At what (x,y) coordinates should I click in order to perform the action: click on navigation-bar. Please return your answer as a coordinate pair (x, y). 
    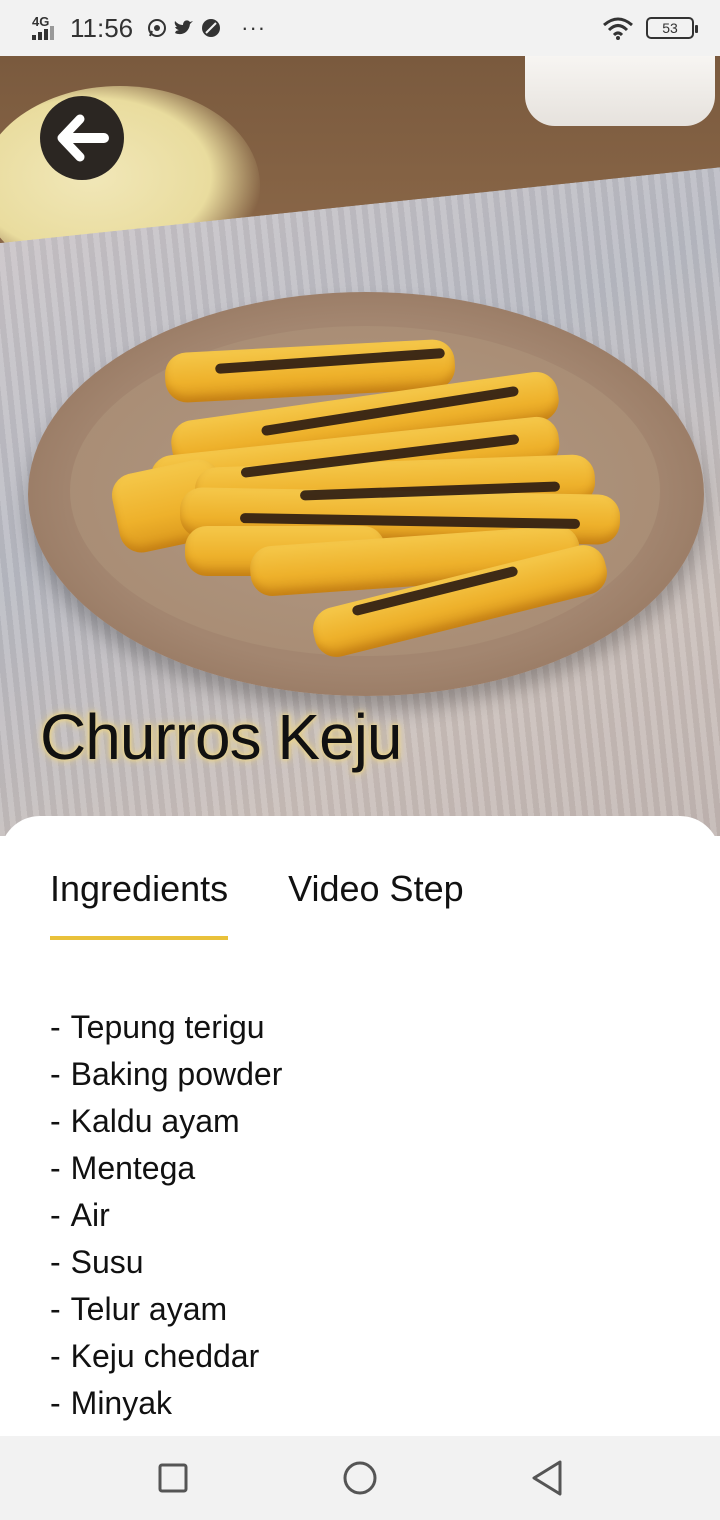
    Looking at the image, I should click on (360, 1478).